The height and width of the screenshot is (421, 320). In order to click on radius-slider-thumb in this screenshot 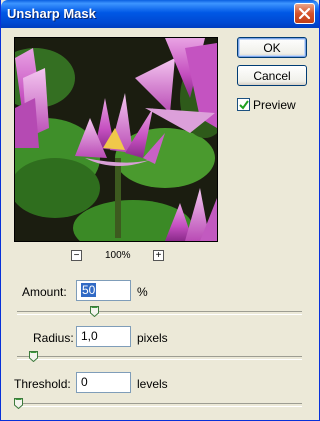, I will do `click(33, 356)`.